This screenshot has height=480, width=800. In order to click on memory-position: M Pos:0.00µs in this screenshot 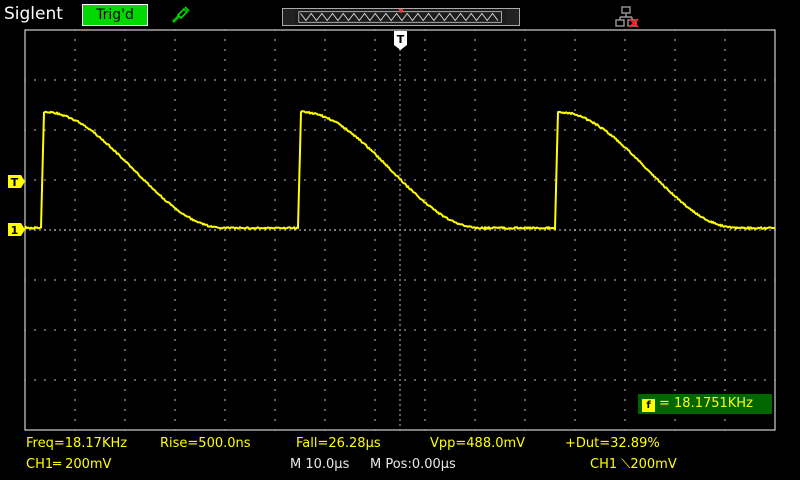, I will do `click(413, 464)`.